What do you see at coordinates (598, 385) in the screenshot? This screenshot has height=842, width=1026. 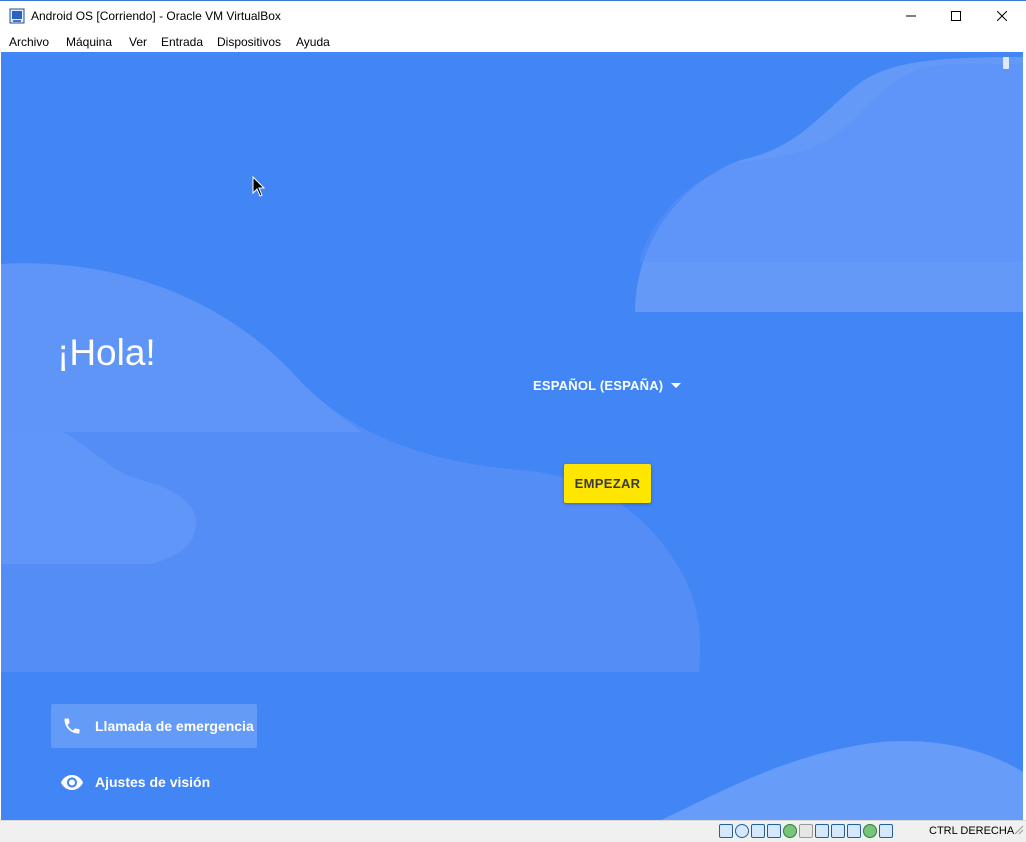 I see `language-label: ESPAÑOL (ESPAÑA)` at bounding box center [598, 385].